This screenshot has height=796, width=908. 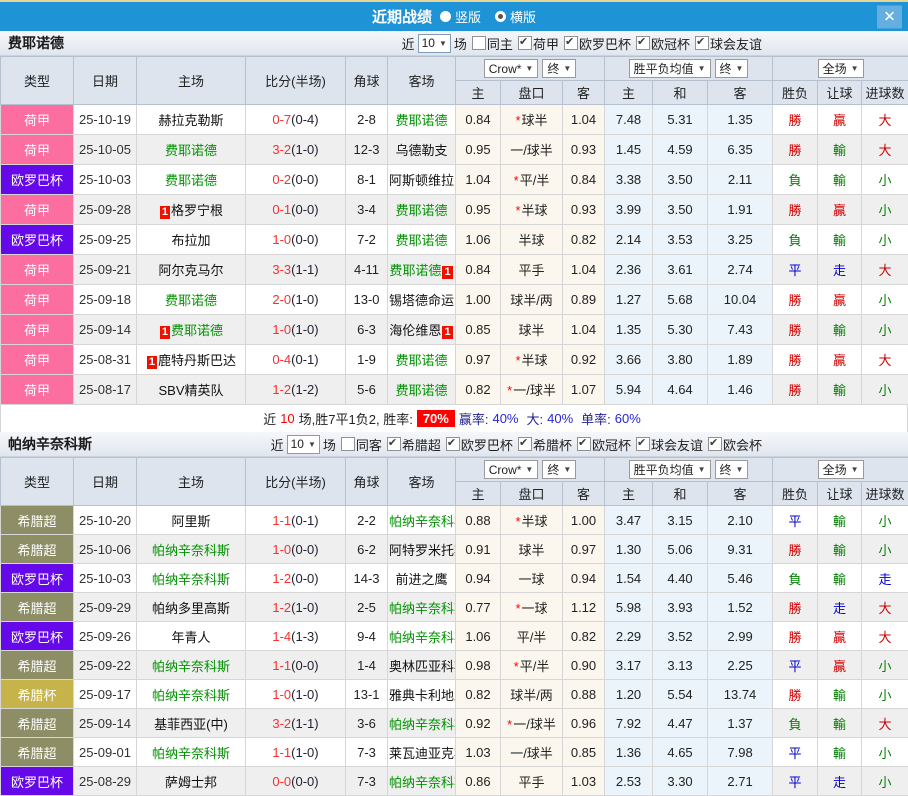 I want to click on match-date: 25-08-29, so click(x=105, y=781).